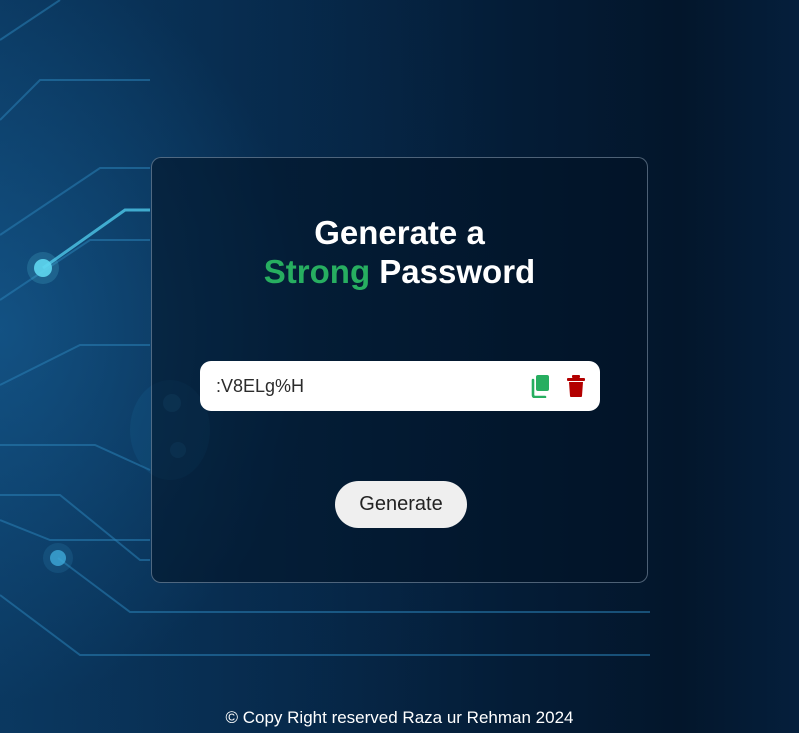 This screenshot has height=733, width=799. Describe the element at coordinates (399, 252) in the screenshot. I see `card-title: Generate a Strong Password` at that location.